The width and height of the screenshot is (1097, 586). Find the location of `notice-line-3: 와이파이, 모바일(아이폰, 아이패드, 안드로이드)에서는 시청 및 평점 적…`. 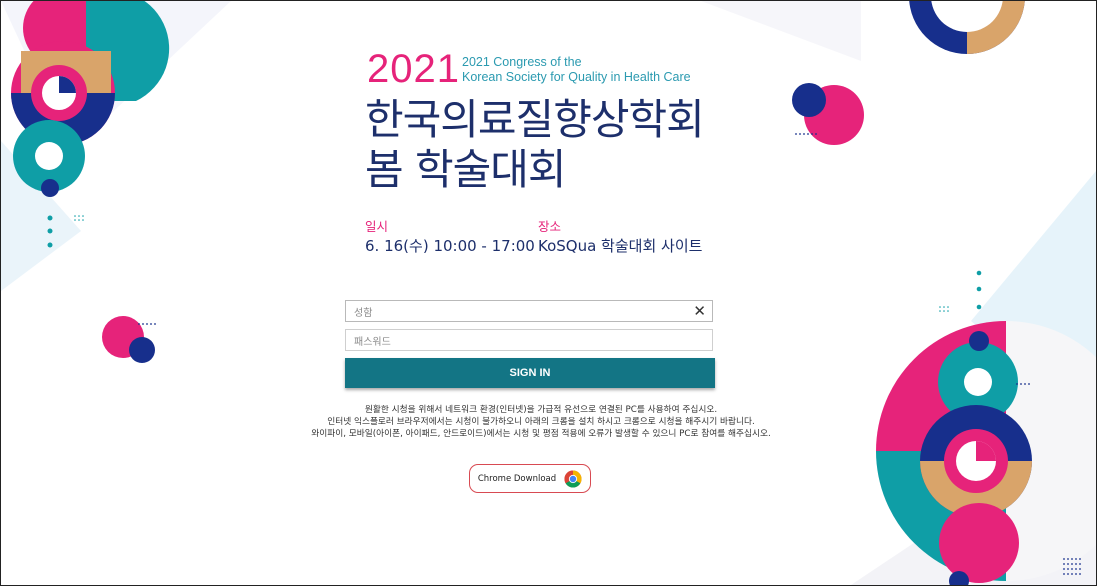

notice-line-3: 와이파이, 모바일(아이폰, 아이패드, 안드로이드)에서는 시청 및 평점 적… is located at coordinates (541, 434).